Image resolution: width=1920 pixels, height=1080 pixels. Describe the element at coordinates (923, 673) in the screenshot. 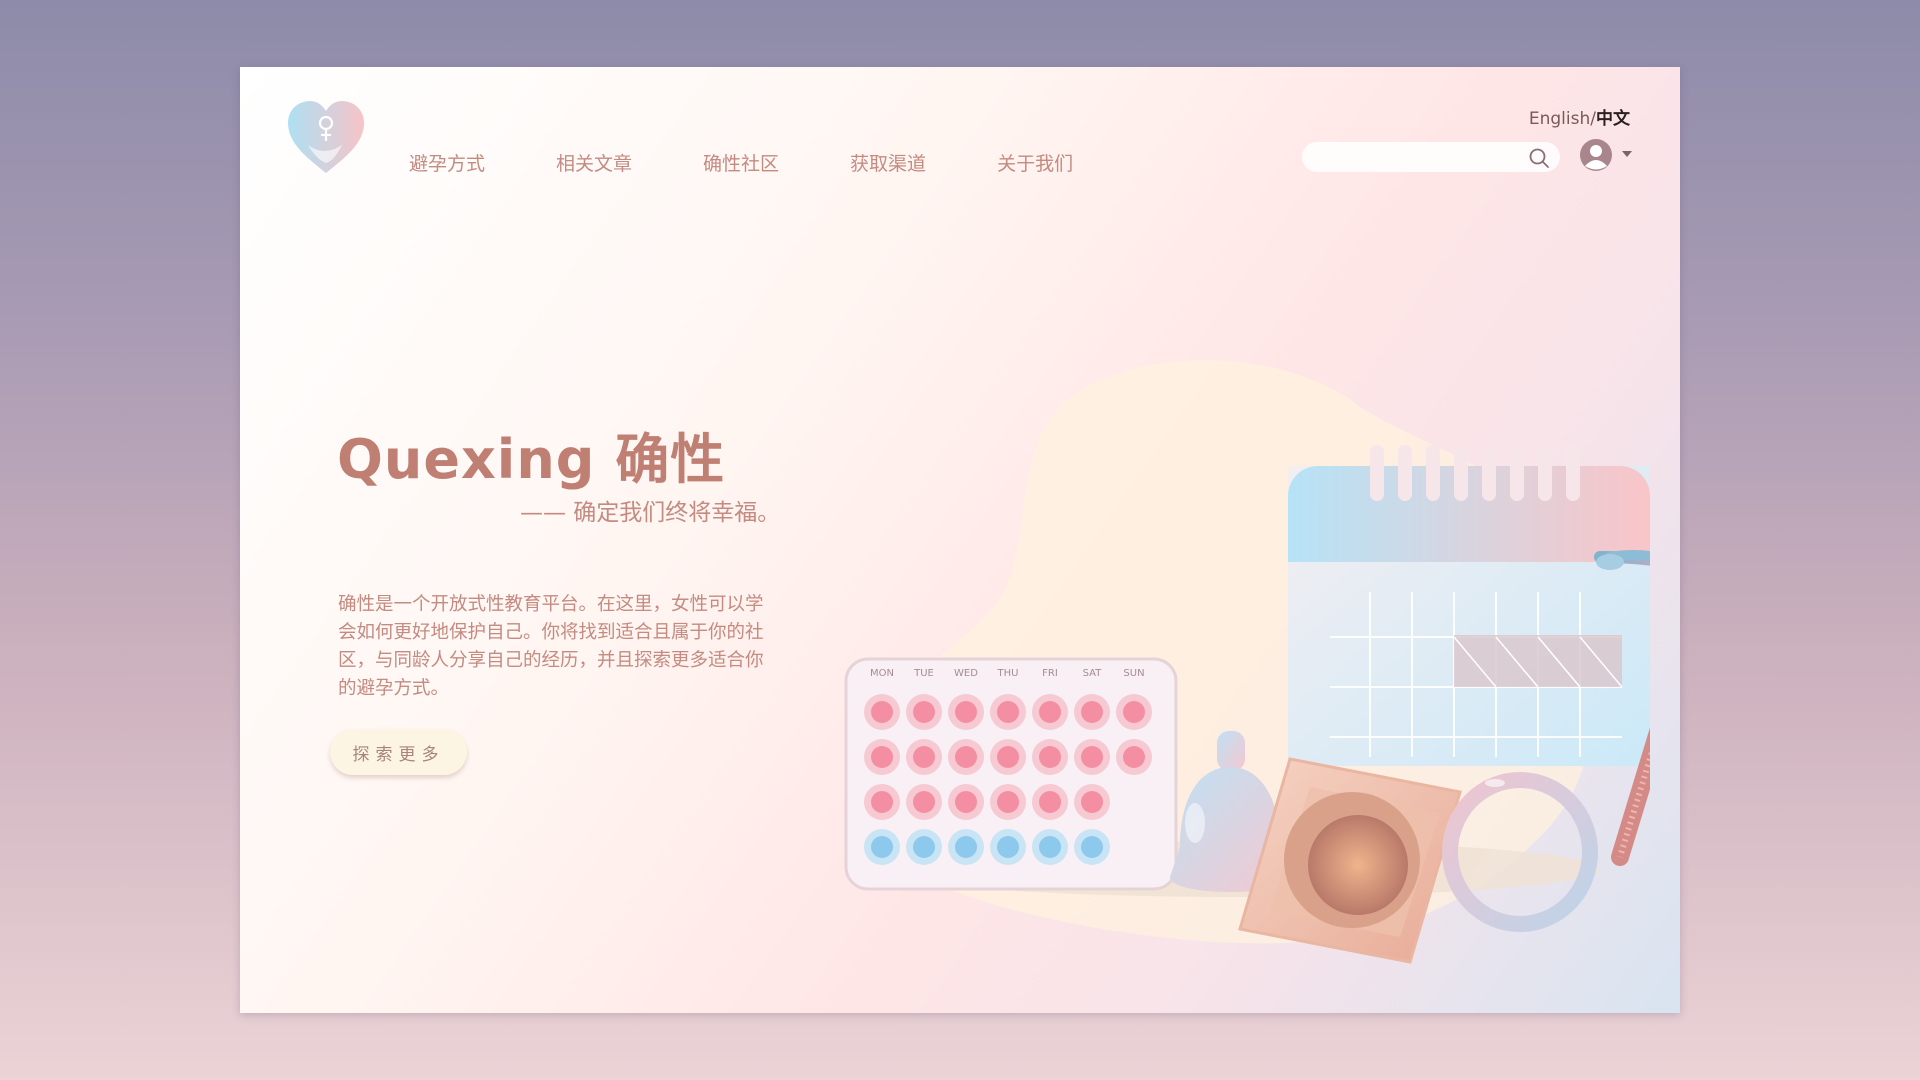

I see `calendar-day-tue: TUE` at that location.